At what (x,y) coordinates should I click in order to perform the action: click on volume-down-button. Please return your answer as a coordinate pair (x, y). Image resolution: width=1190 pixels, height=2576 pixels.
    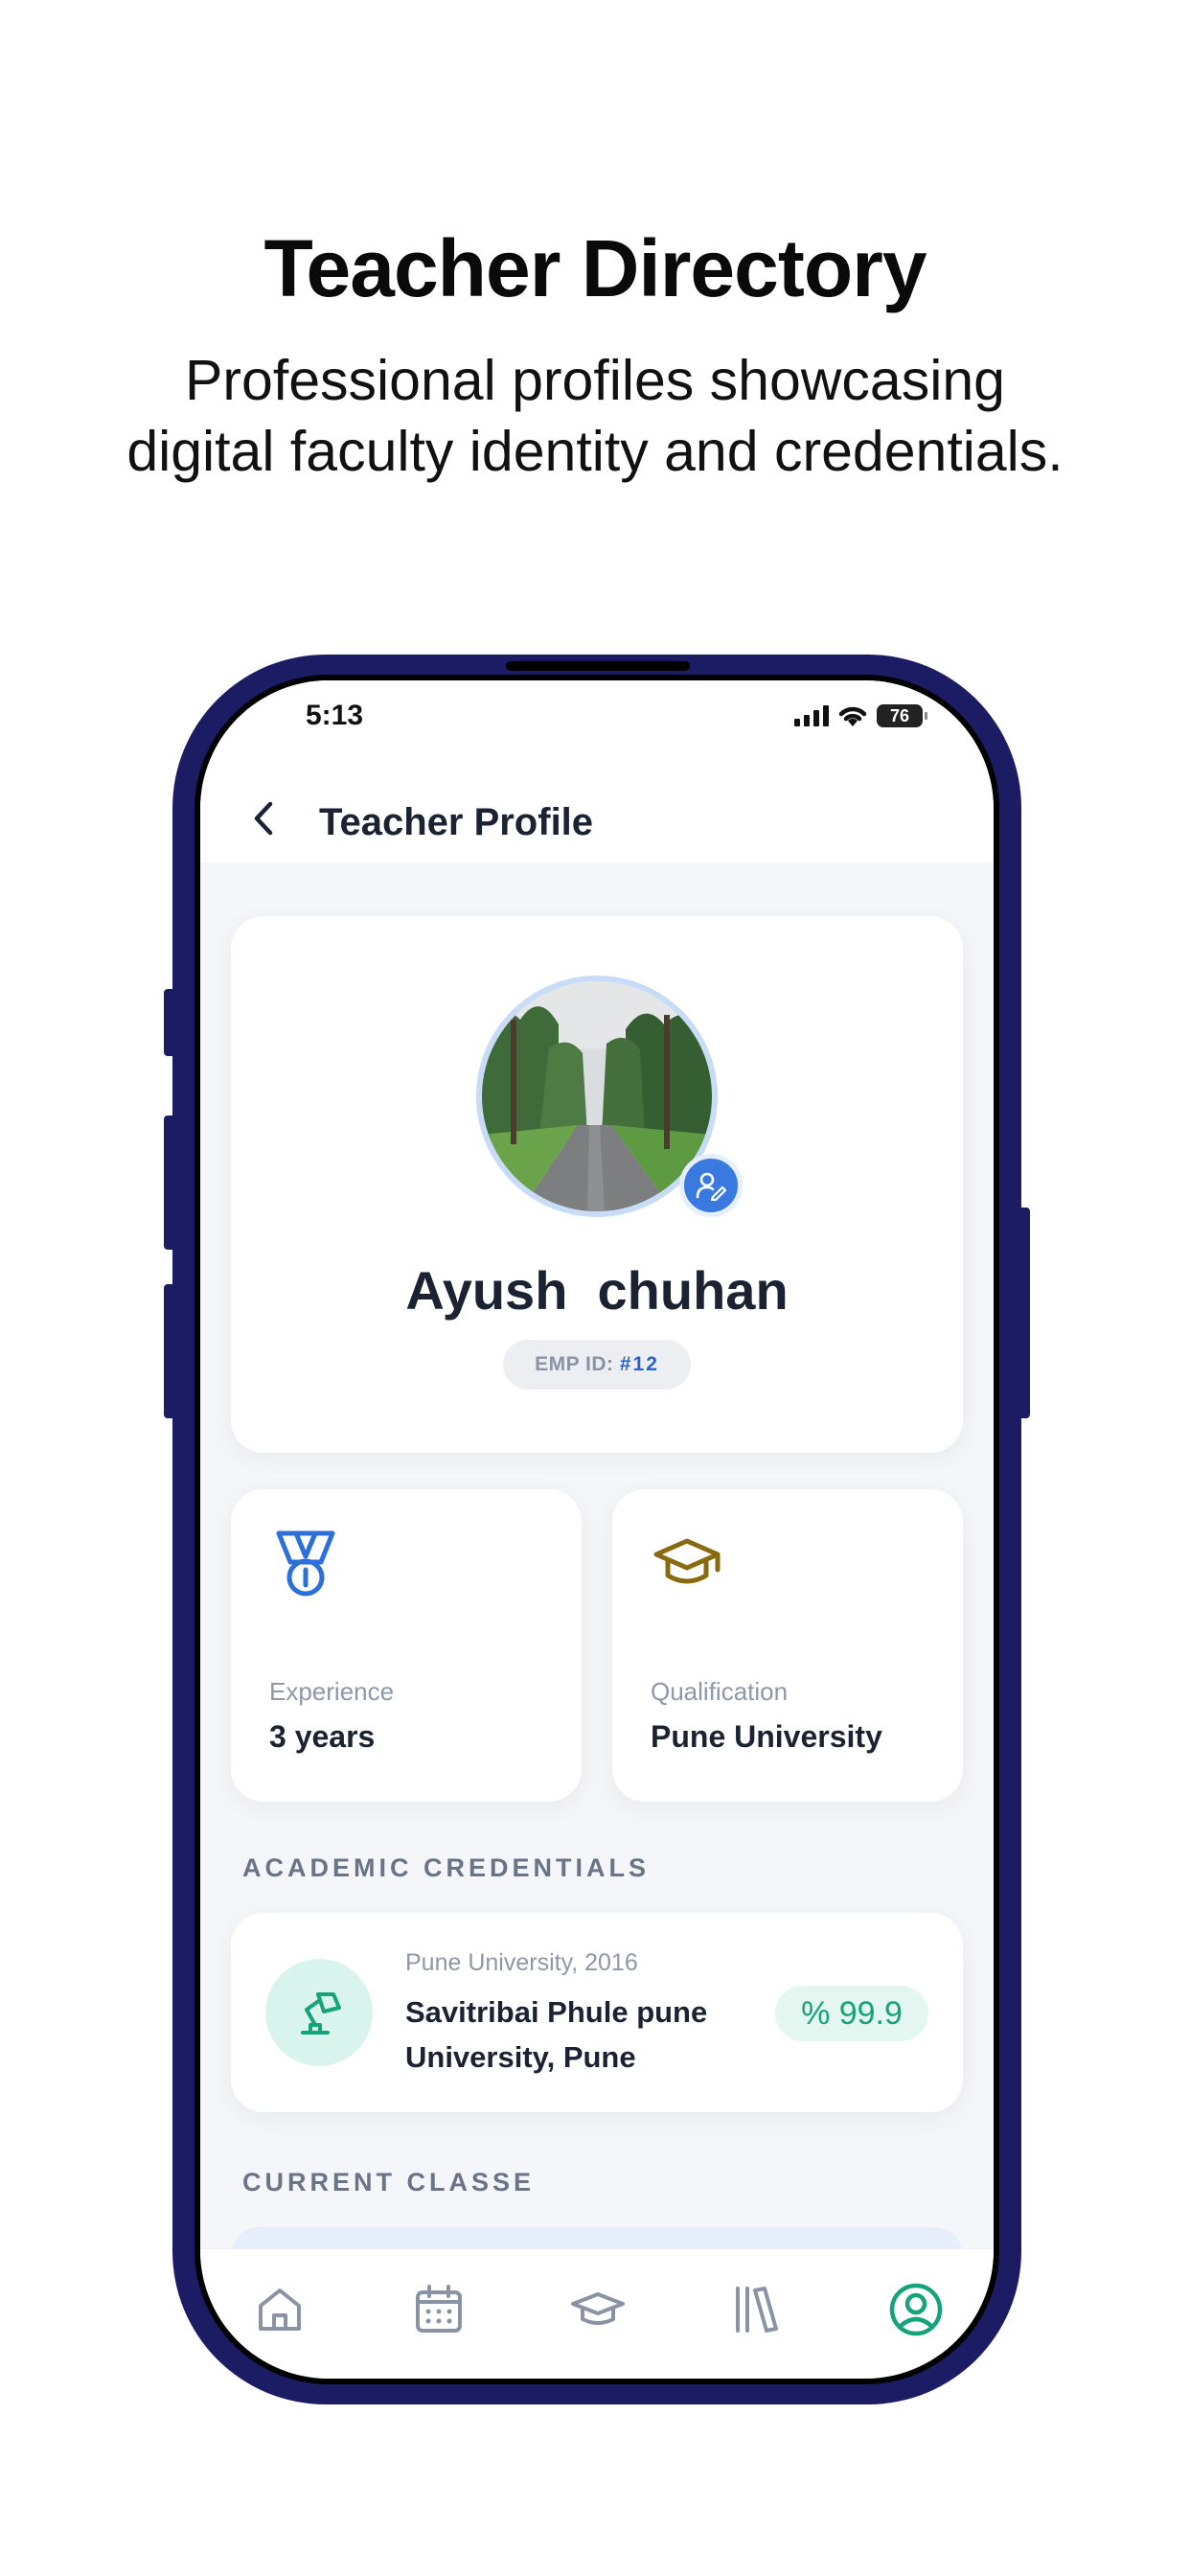
    Looking at the image, I should click on (171, 1351).